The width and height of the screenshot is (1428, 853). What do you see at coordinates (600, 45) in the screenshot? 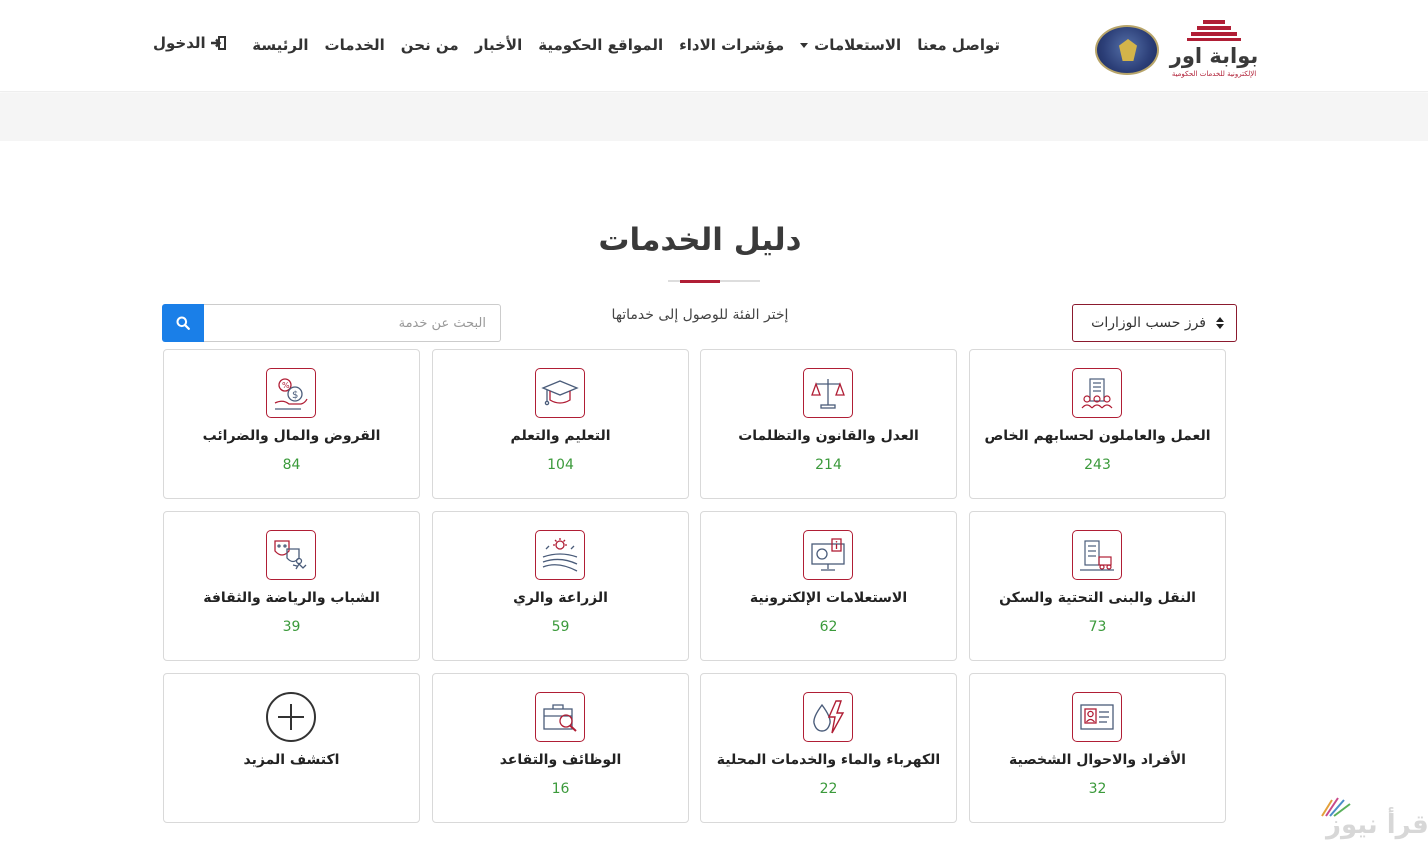
I see `nav-gov-sites: المواقع الحكومية` at bounding box center [600, 45].